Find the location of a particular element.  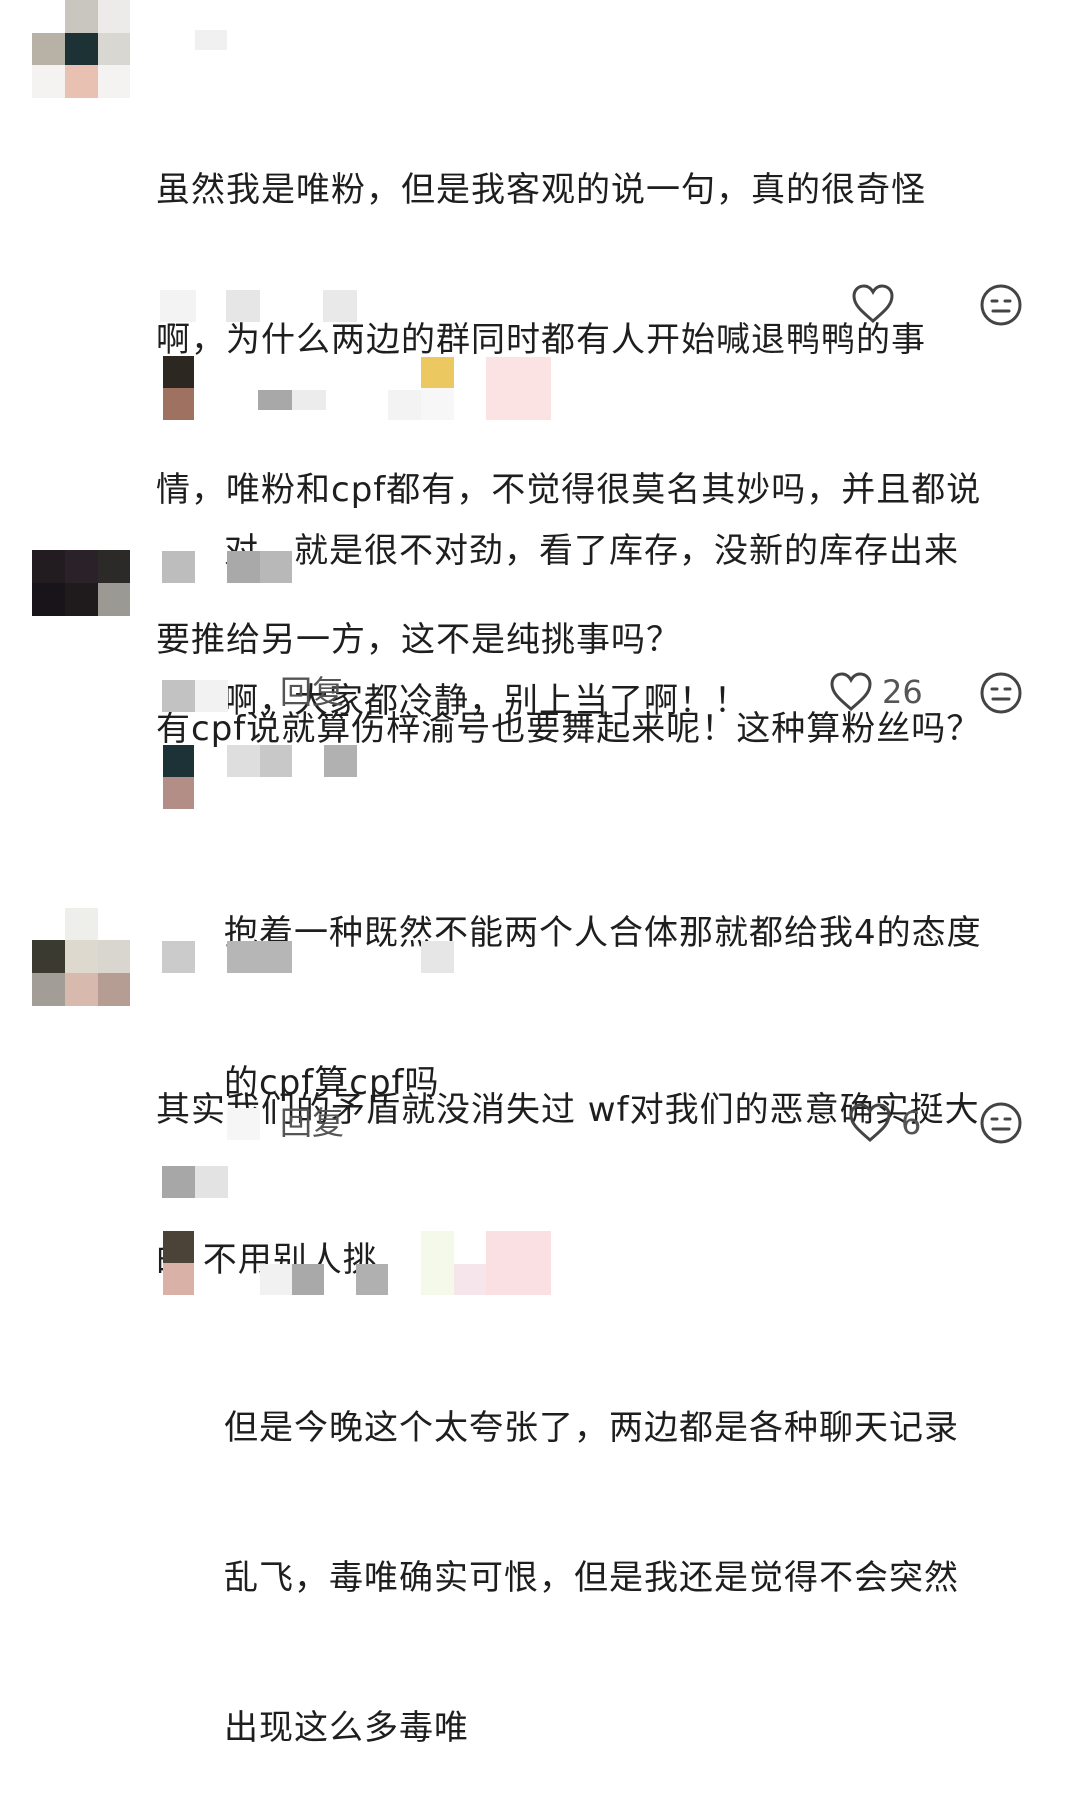

like-count: 6 is located at coordinates (911, 1123).